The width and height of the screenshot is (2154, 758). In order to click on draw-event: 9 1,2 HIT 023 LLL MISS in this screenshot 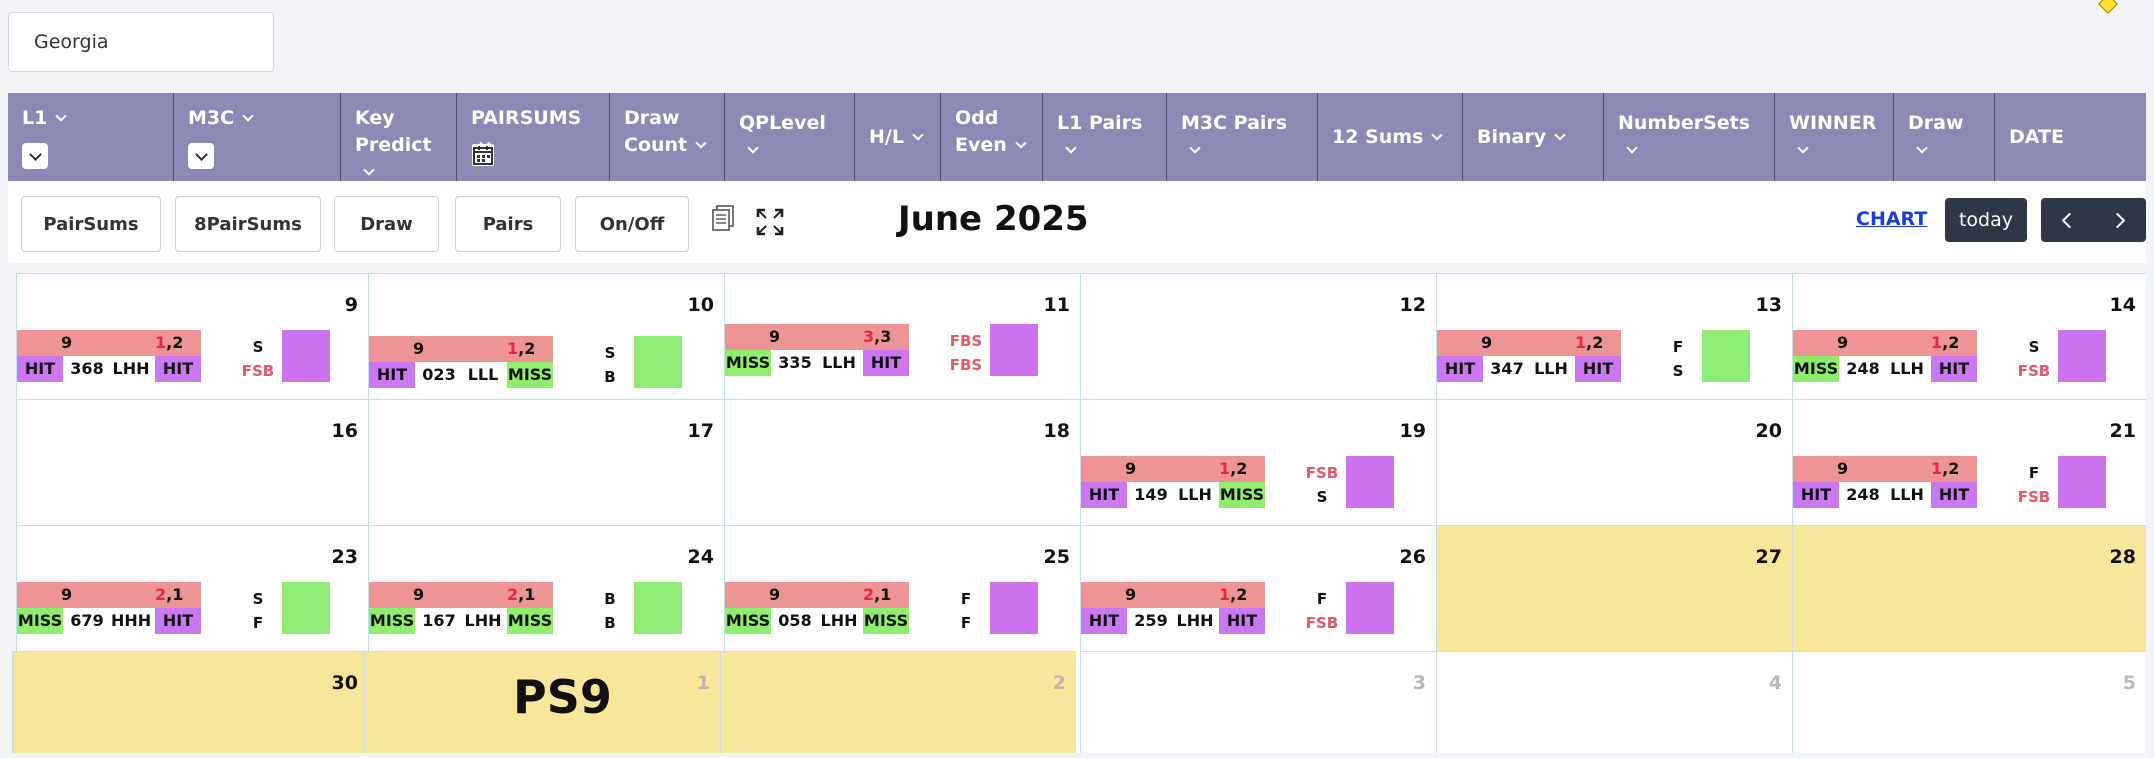, I will do `click(461, 362)`.